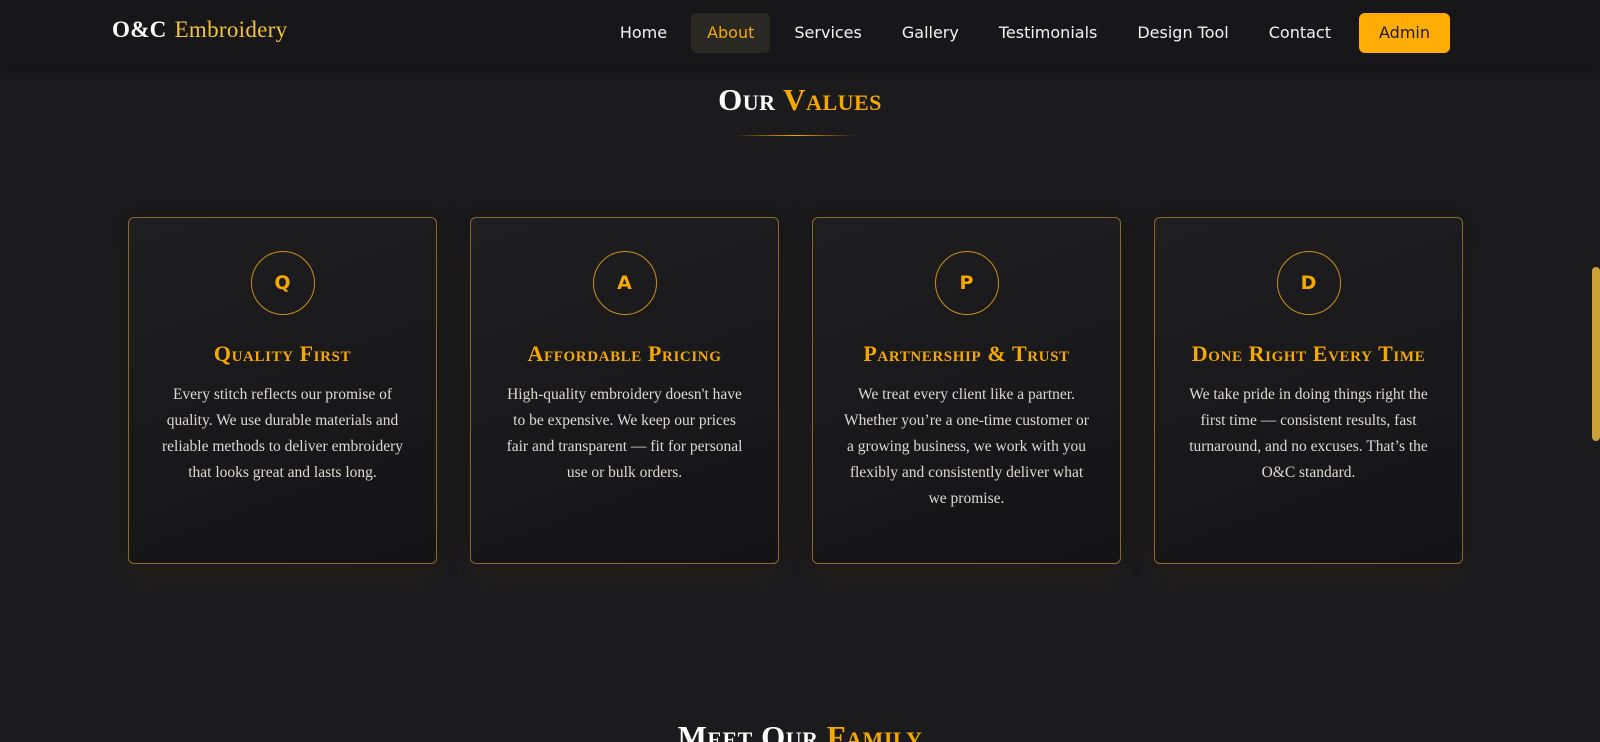 Image resolution: width=1600 pixels, height=742 pixels. I want to click on family-title-part1: Meet Our, so click(748, 730).